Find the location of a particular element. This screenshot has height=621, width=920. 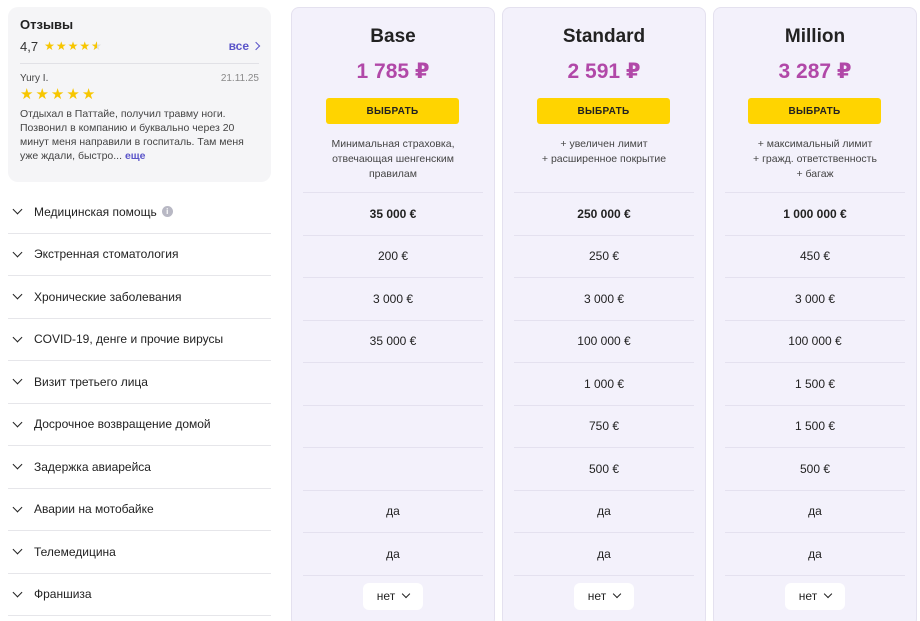

chevron-right-icon is located at coordinates (256, 46).